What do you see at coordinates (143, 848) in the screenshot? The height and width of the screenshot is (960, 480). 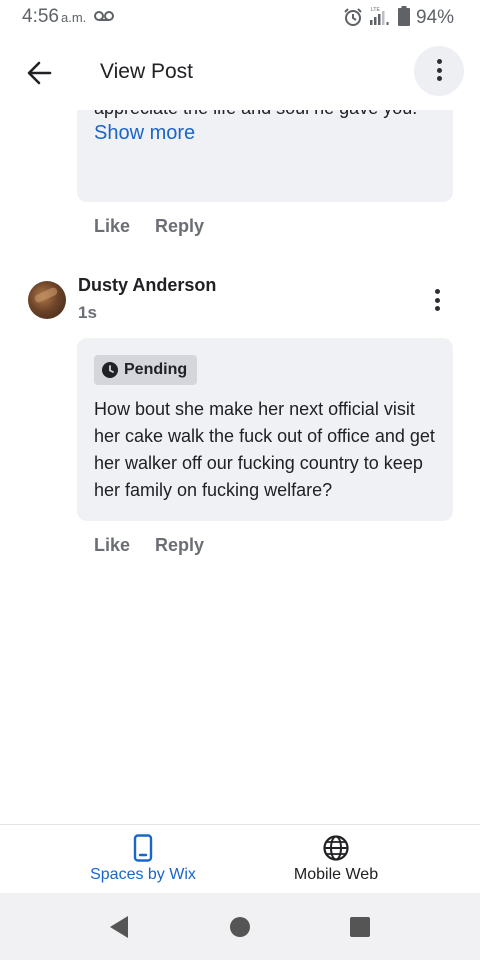 I see `phone-icon` at bounding box center [143, 848].